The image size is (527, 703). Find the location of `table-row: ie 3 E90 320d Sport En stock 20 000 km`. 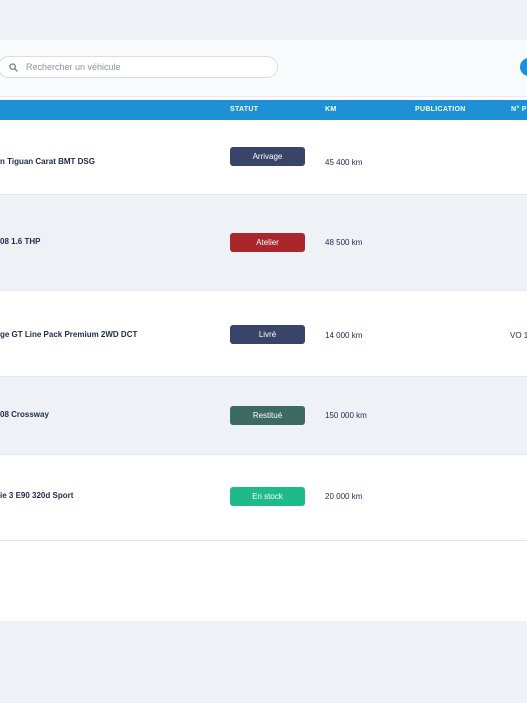

table-row: ie 3 E90 320d Sport En stock 20 000 km is located at coordinates (263, 498).